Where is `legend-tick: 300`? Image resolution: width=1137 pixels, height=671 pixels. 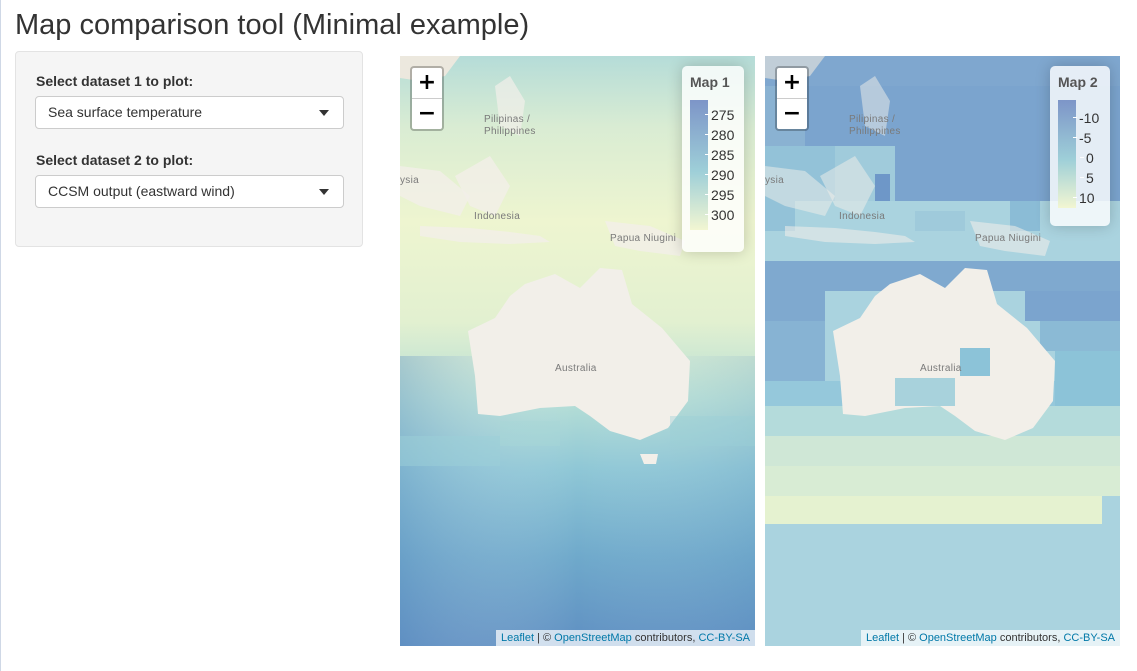 legend-tick: 300 is located at coordinates (719, 215).